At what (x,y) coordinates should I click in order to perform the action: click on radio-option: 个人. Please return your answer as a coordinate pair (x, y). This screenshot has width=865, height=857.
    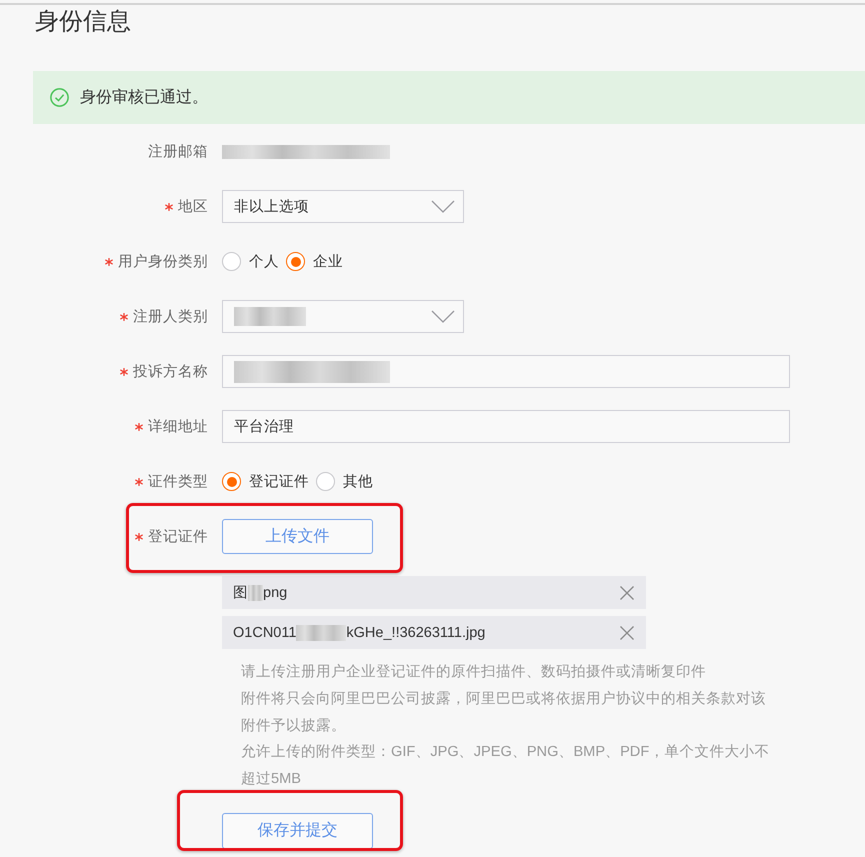
    Looking at the image, I should click on (250, 261).